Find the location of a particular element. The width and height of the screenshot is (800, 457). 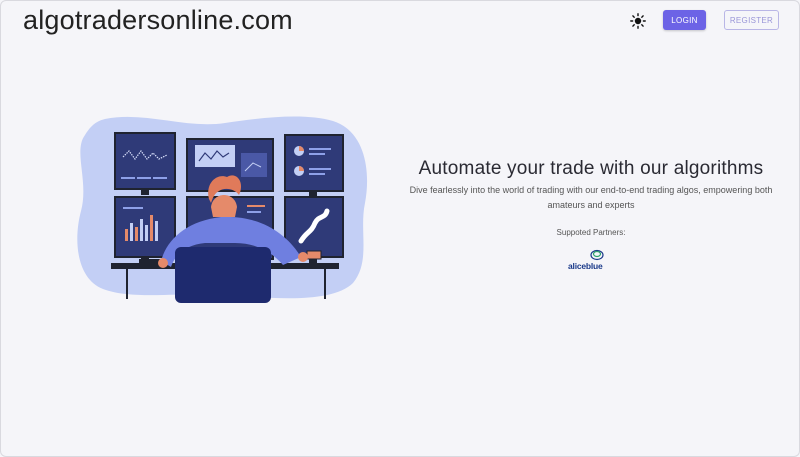

register-button: REGISTER is located at coordinates (751, 20).